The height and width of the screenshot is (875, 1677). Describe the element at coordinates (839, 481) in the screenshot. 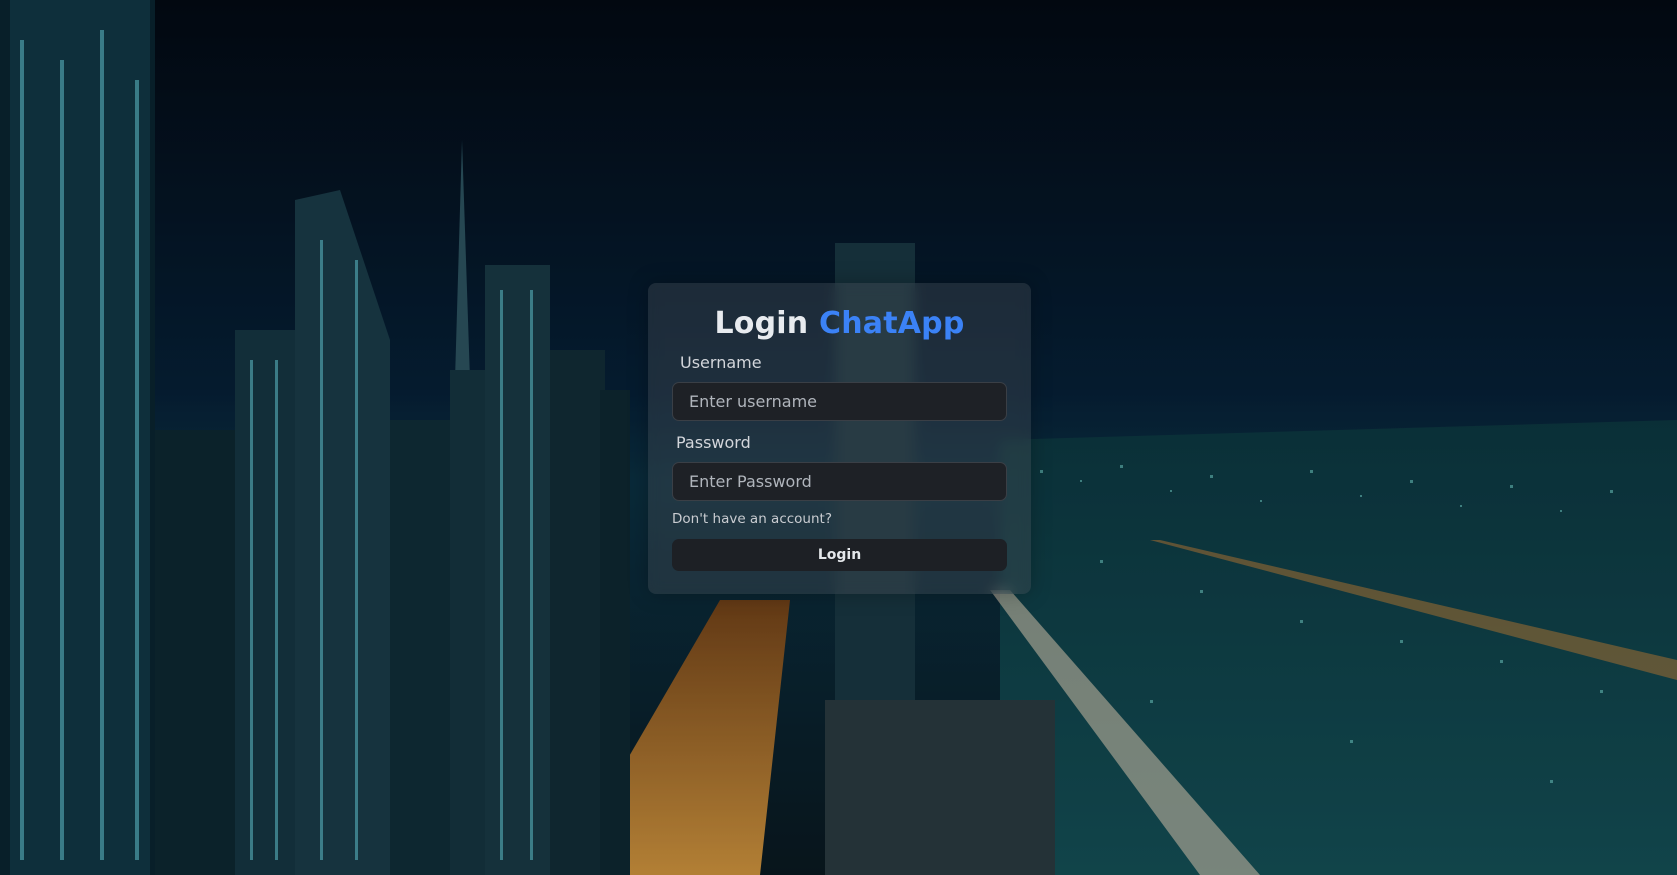

I see `password-input` at that location.